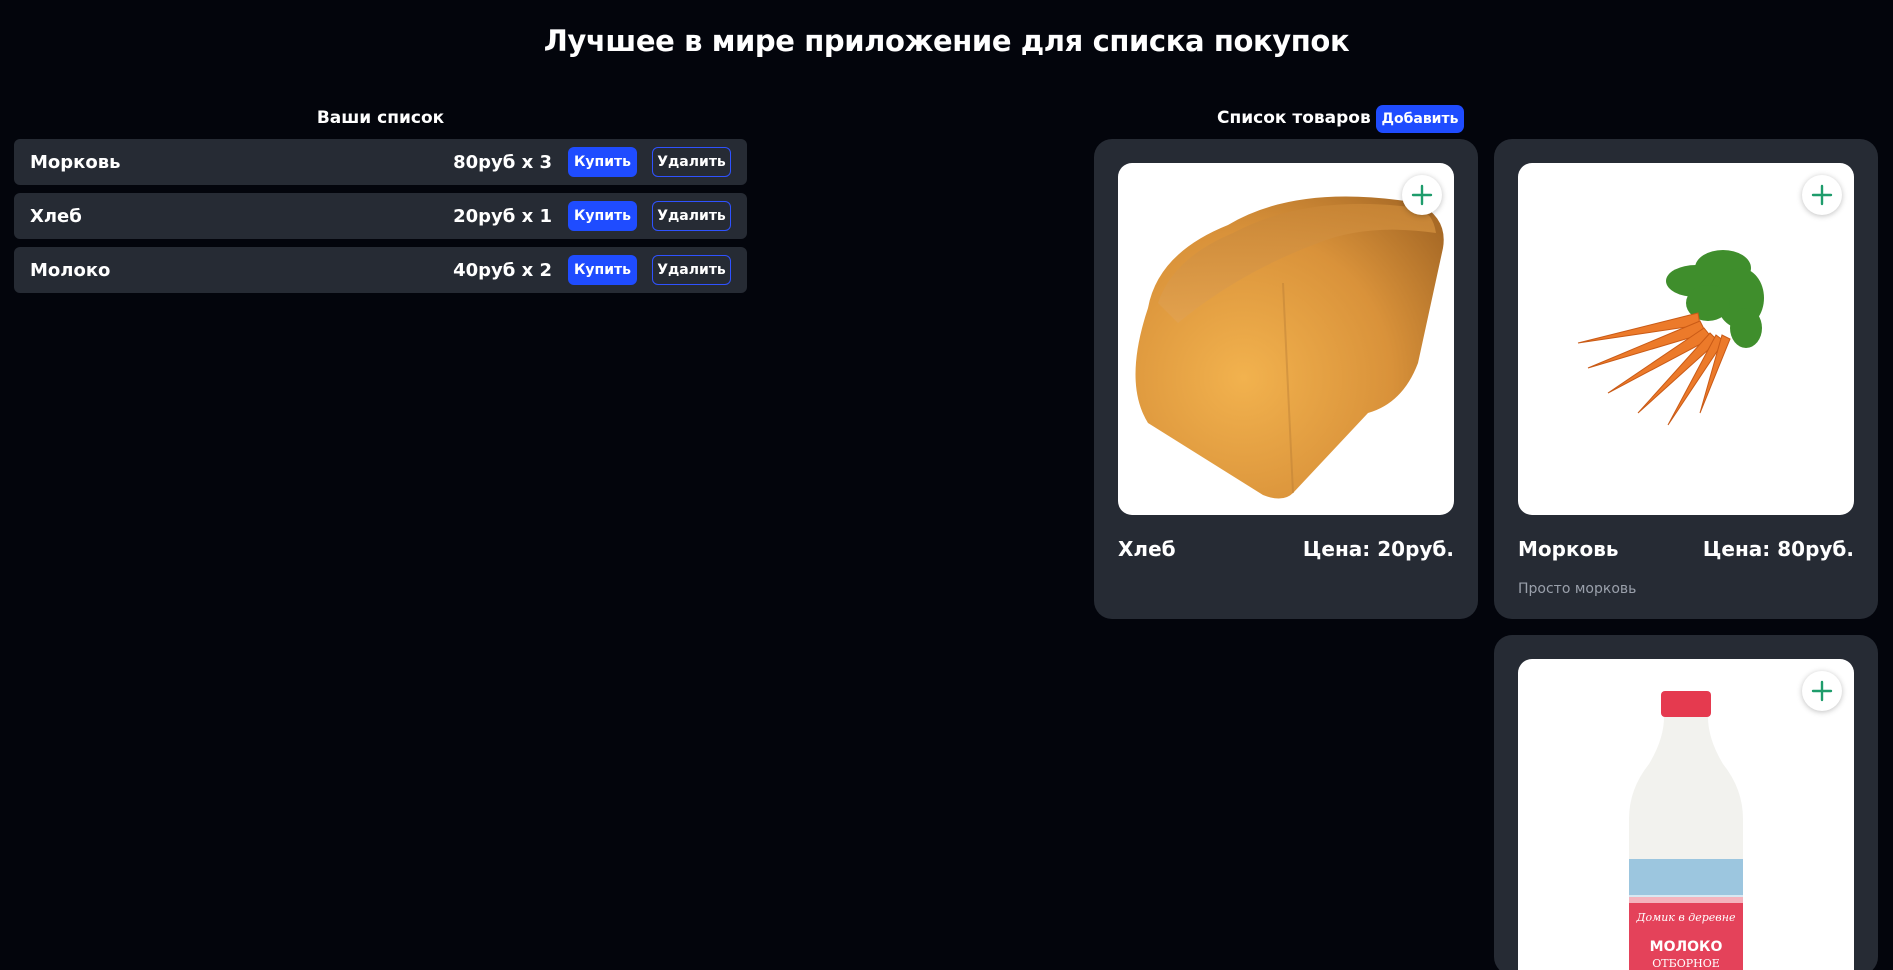 The image size is (1893, 970). Describe the element at coordinates (1577, 589) in the screenshot. I see `product-description: Просто морковь` at that location.